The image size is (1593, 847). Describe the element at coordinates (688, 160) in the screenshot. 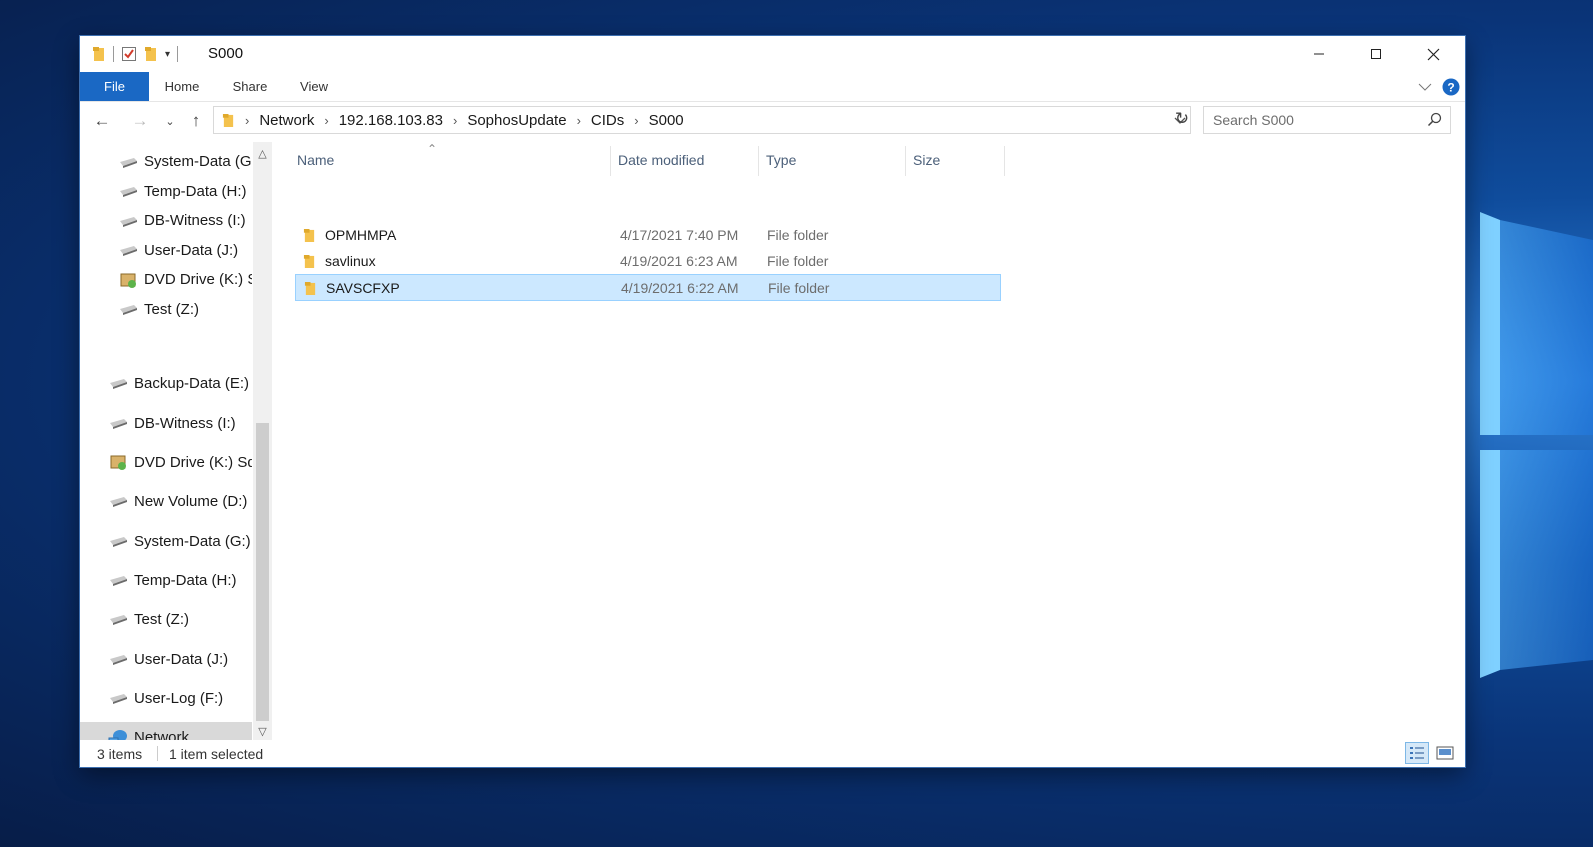

I see `column-header-date-modified: Date modified` at that location.